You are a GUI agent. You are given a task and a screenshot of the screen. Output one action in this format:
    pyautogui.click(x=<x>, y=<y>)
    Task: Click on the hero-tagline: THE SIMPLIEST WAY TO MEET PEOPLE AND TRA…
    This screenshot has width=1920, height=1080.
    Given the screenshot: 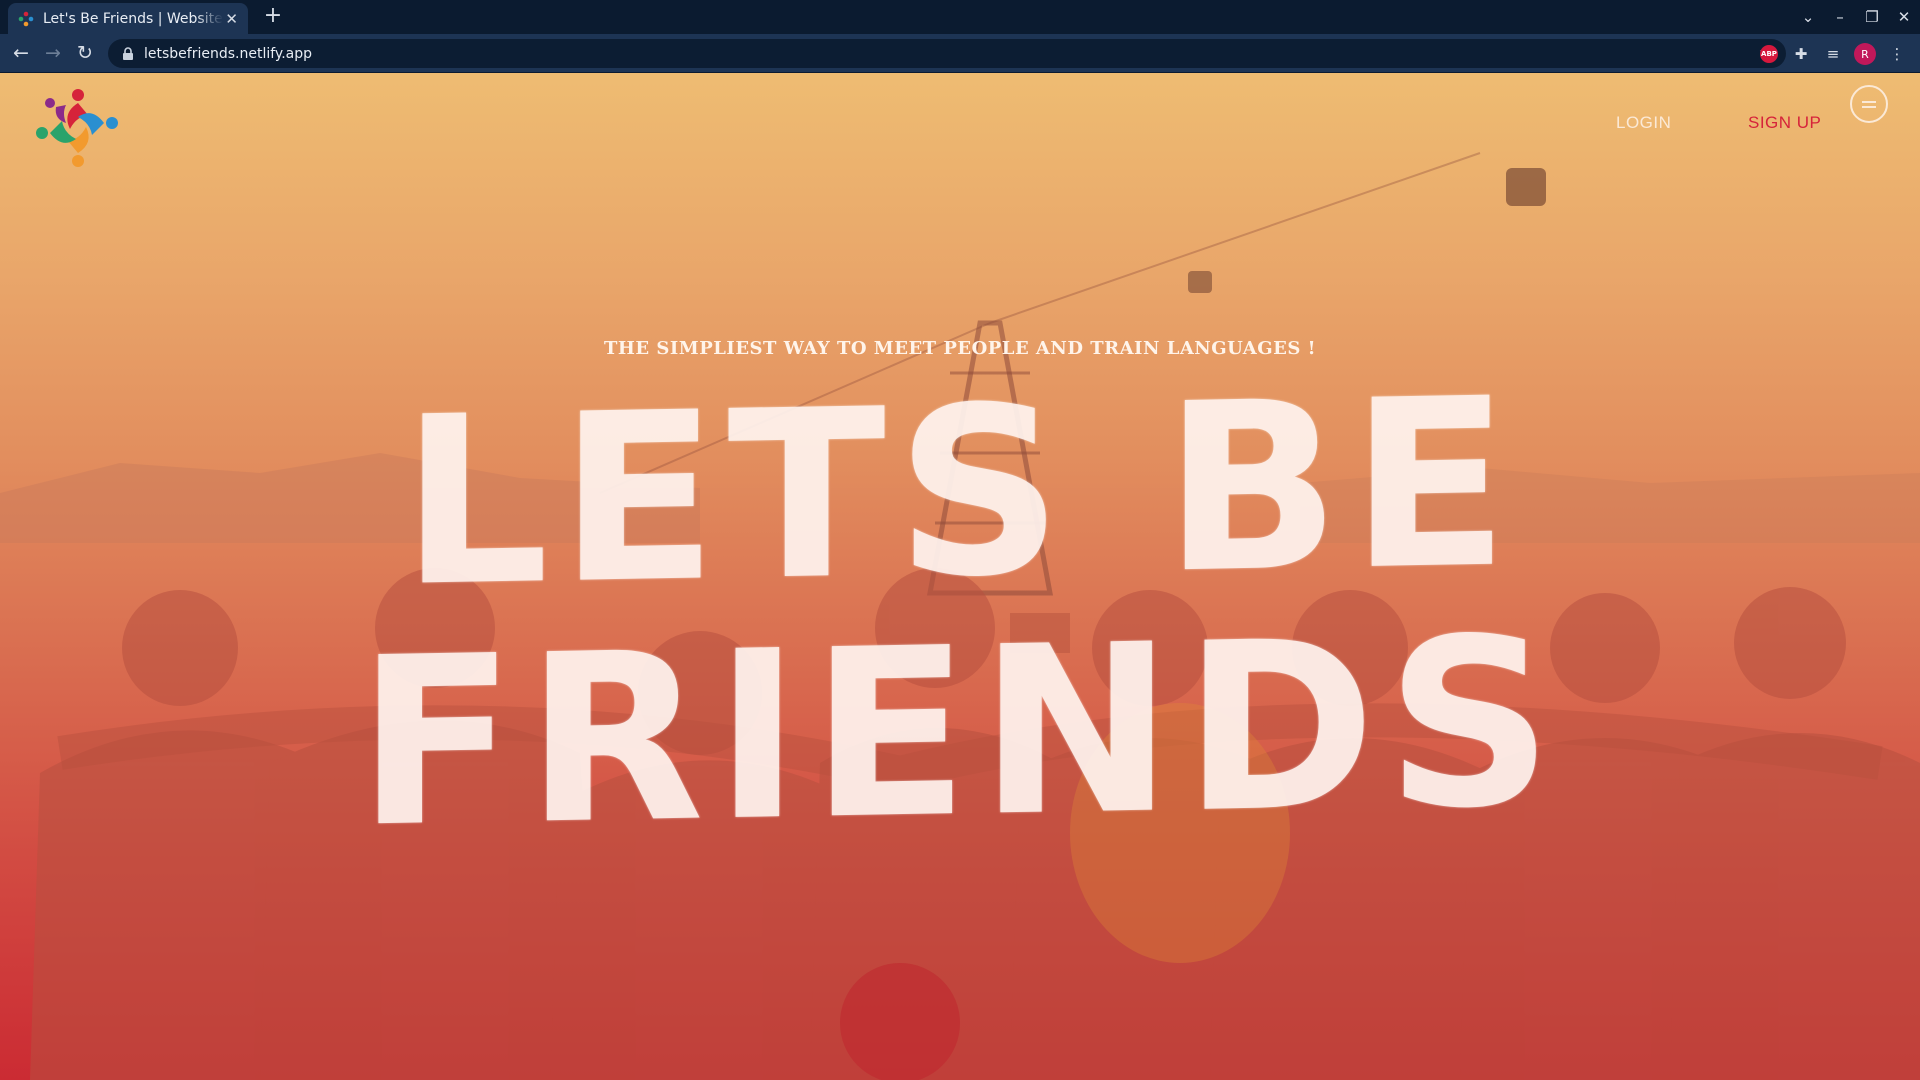 What is the action you would take?
    pyautogui.click(x=960, y=348)
    